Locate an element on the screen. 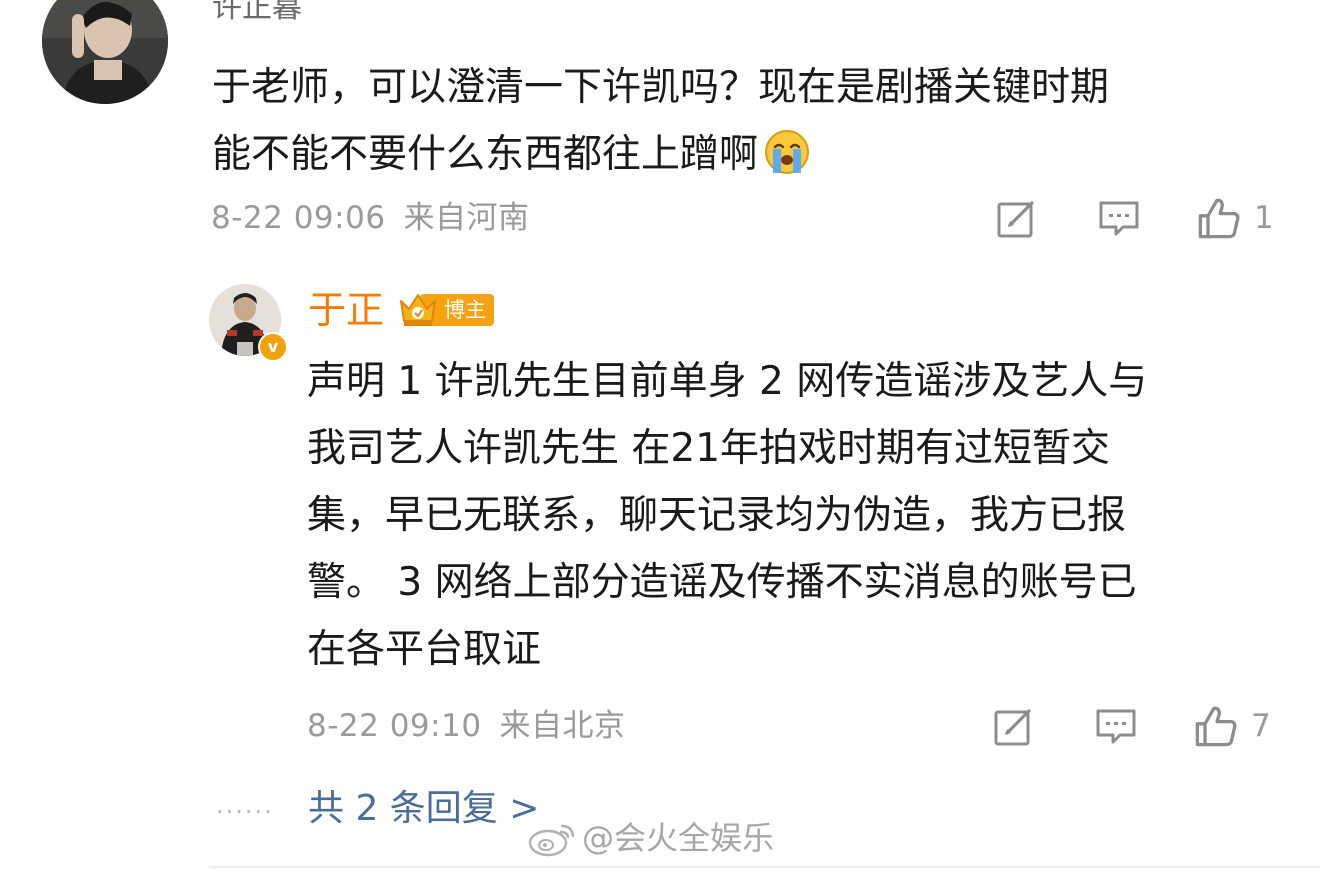 This screenshot has height=870, width=1320. reply-meta: 8-22 09:10 来自北京 is located at coordinates (466, 726).